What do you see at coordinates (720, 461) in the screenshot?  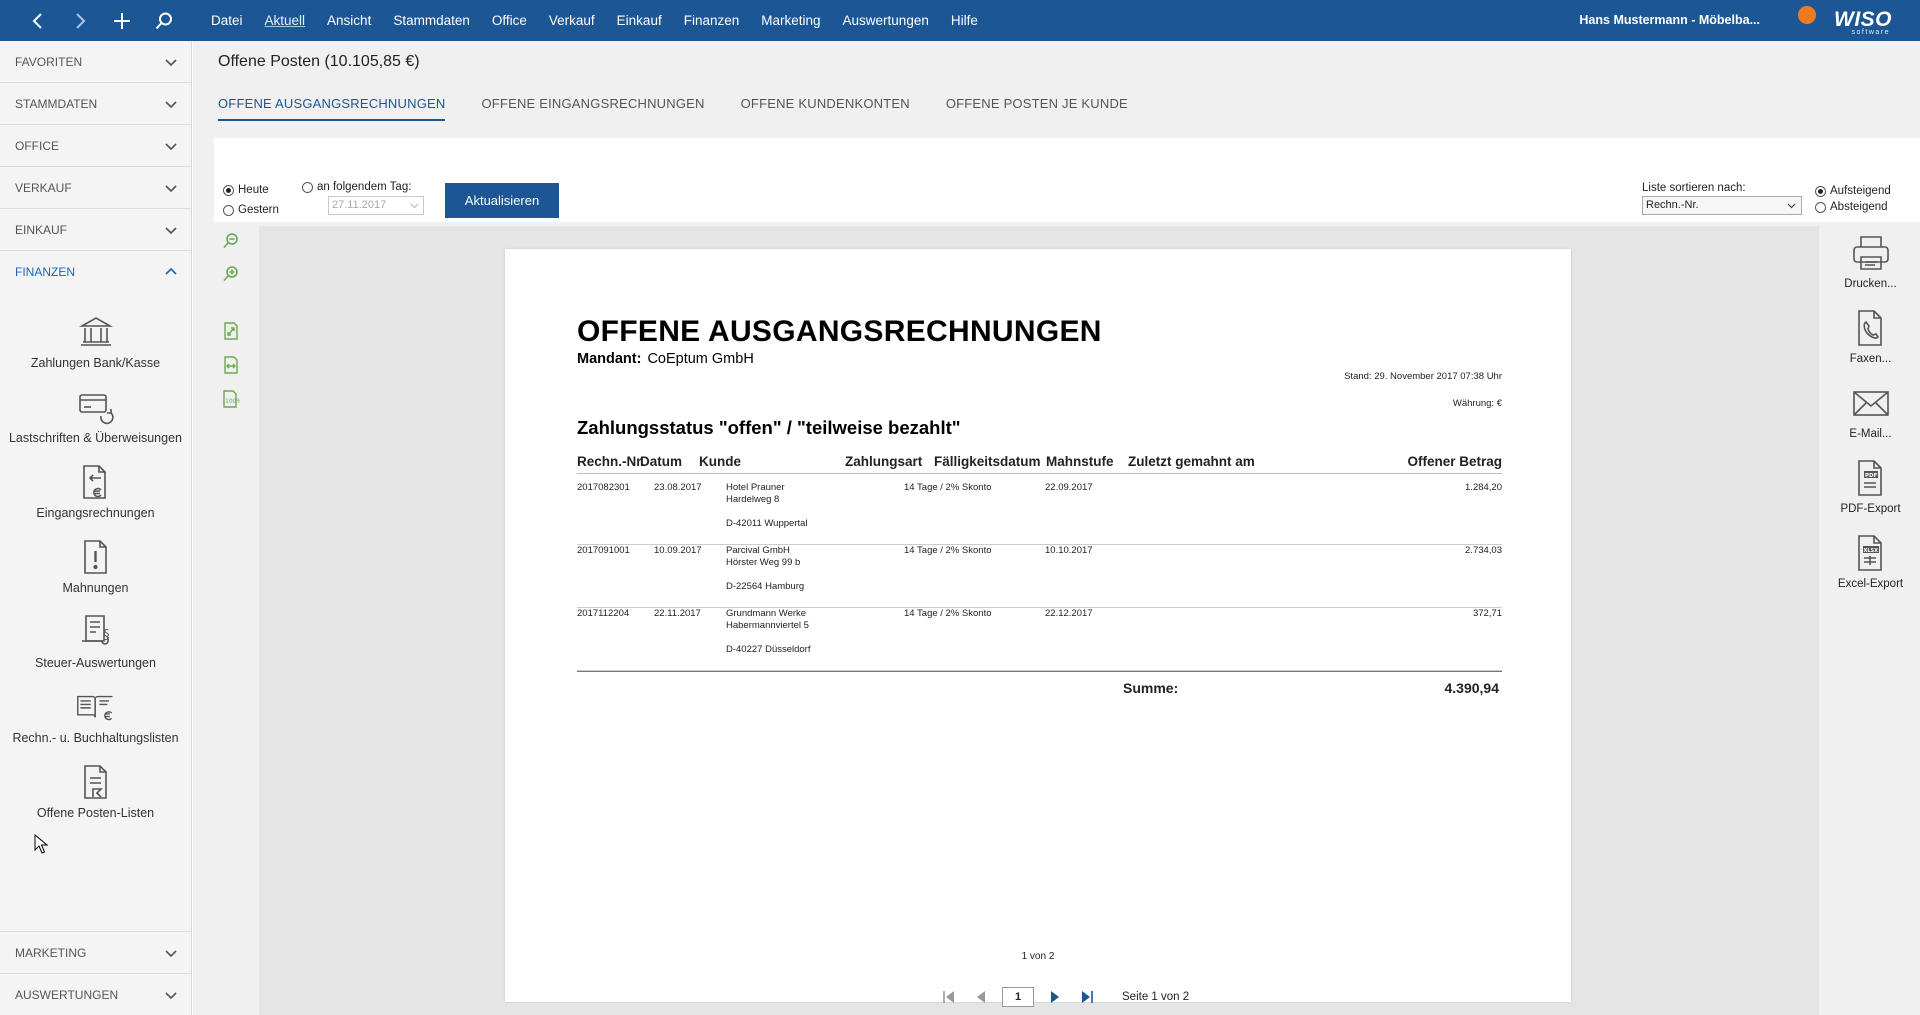 I see `column-header: Kunde` at bounding box center [720, 461].